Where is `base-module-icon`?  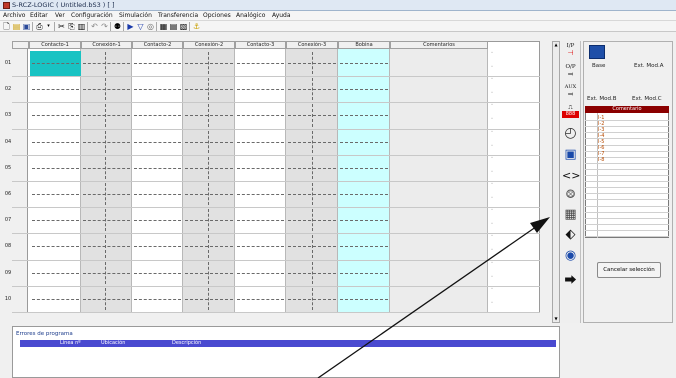 base-module-icon is located at coordinates (597, 52).